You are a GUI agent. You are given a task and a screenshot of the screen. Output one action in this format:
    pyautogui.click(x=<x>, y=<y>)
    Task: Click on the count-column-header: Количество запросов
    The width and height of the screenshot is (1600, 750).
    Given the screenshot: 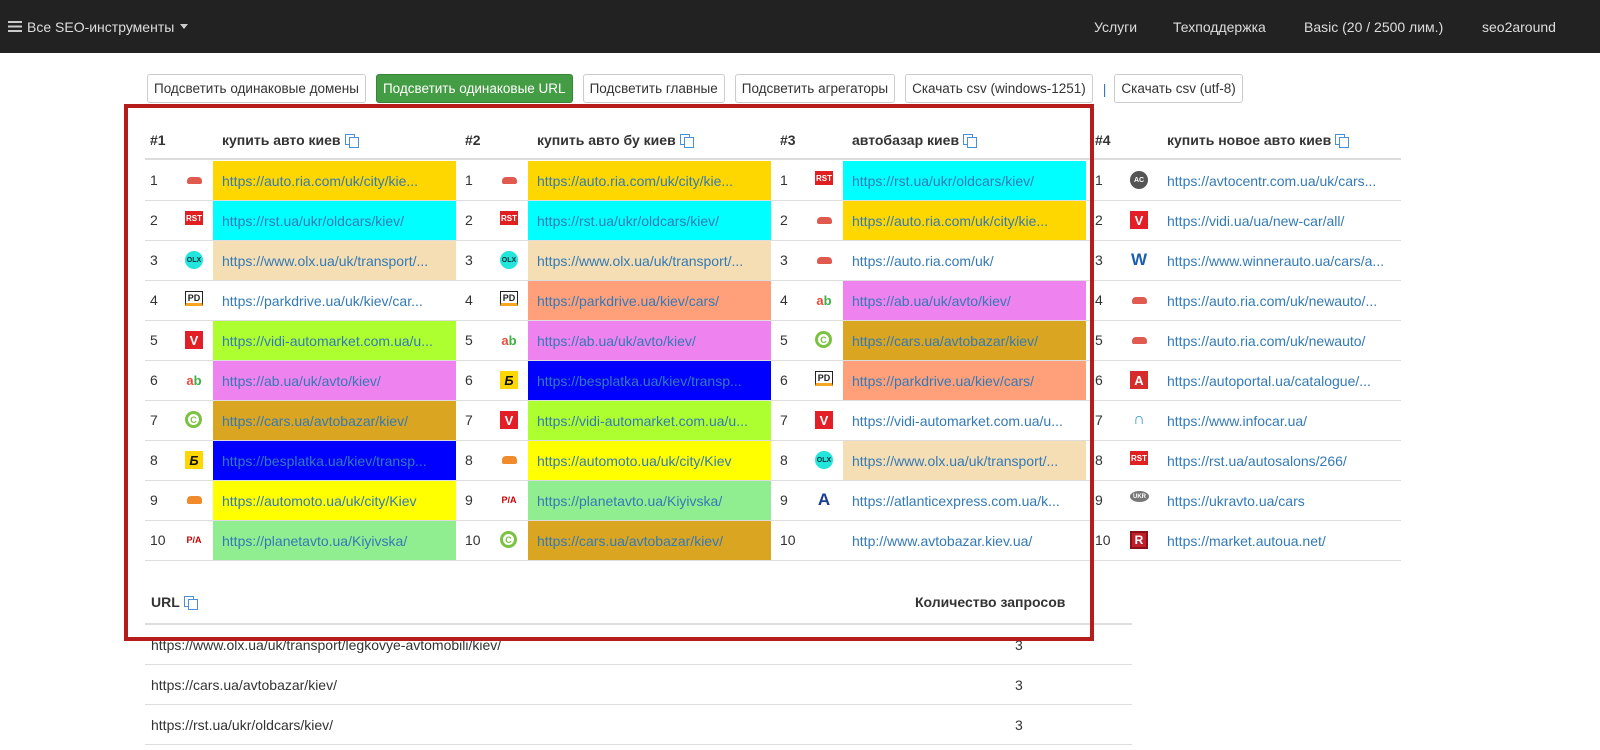 What is the action you would take?
    pyautogui.click(x=990, y=602)
    